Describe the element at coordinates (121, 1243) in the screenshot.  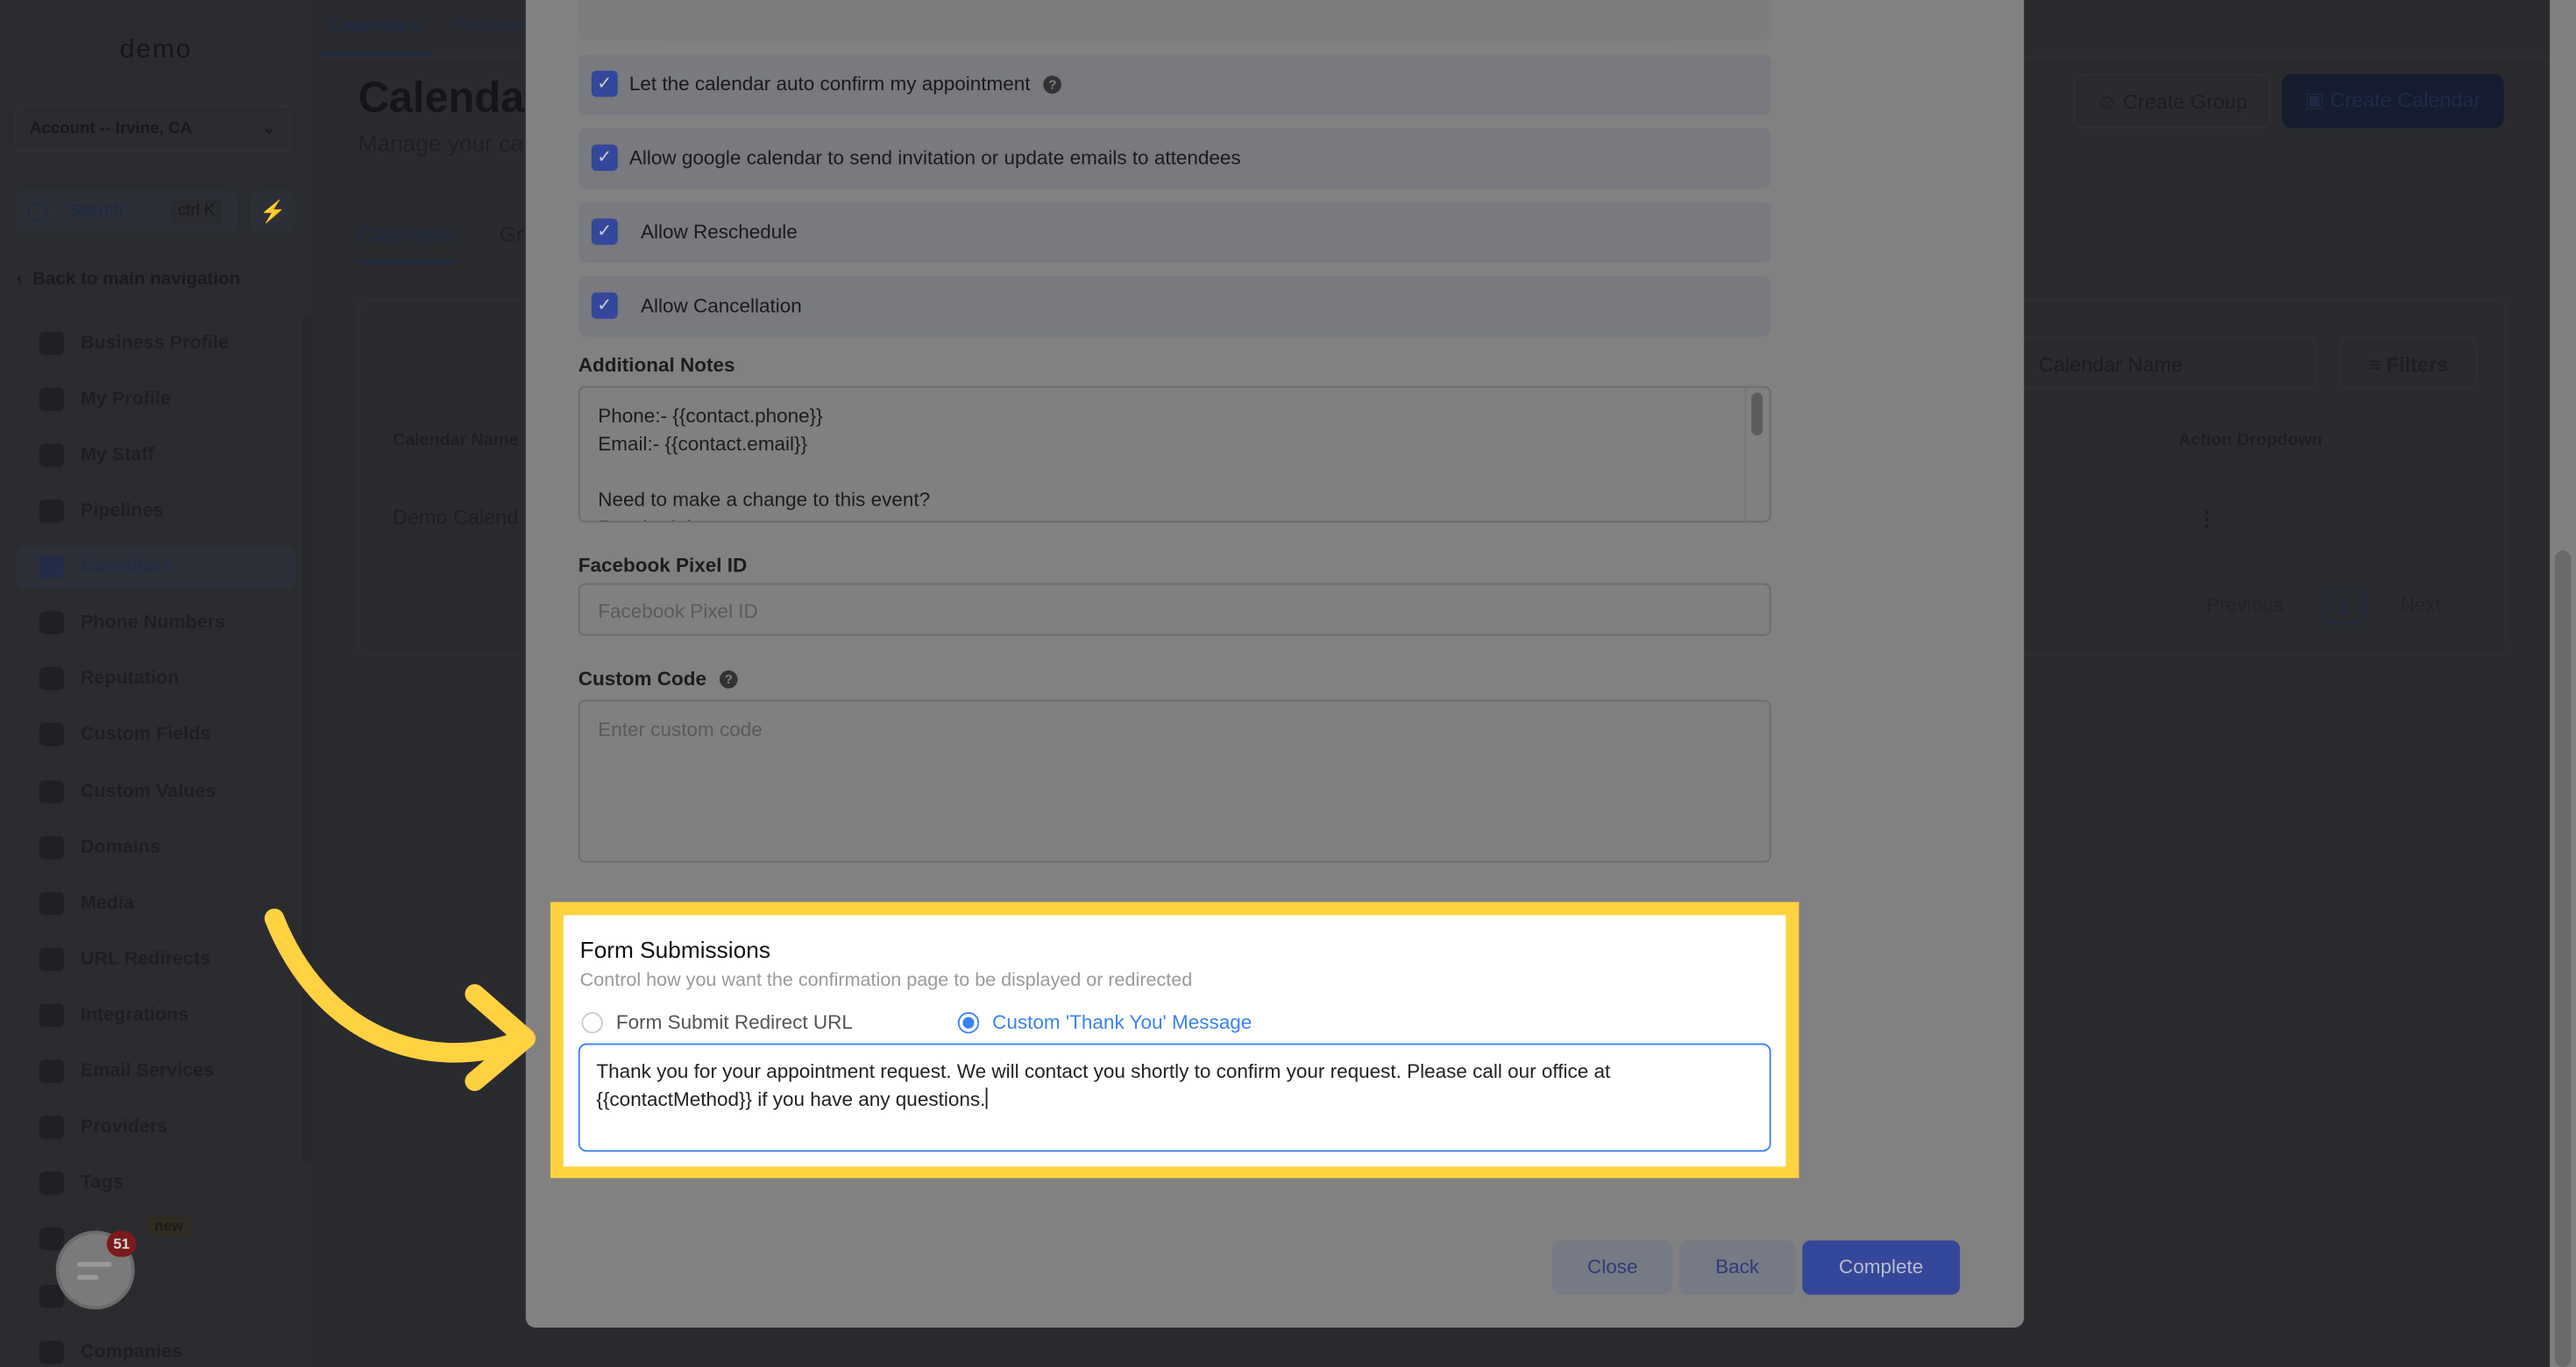
I see `notification-badge: 51` at that location.